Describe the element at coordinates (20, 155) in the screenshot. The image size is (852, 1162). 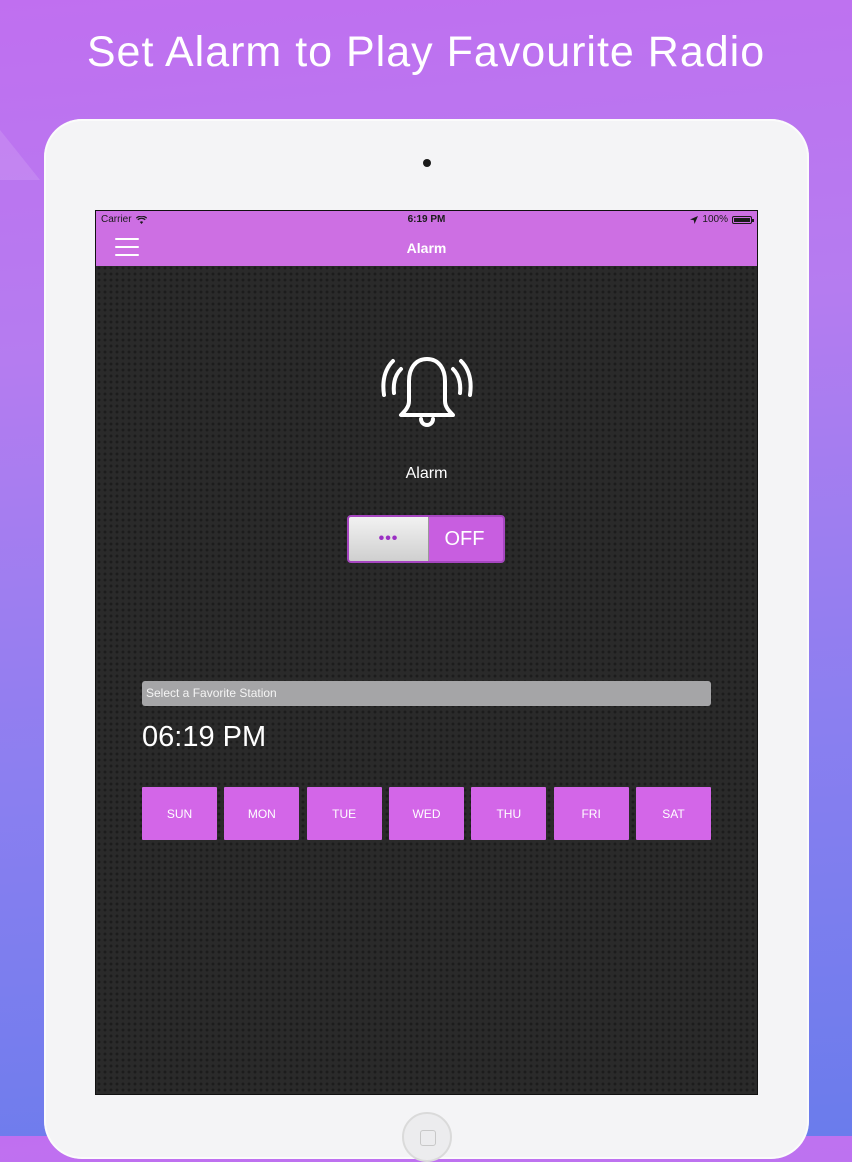
I see `background-decoration` at that location.